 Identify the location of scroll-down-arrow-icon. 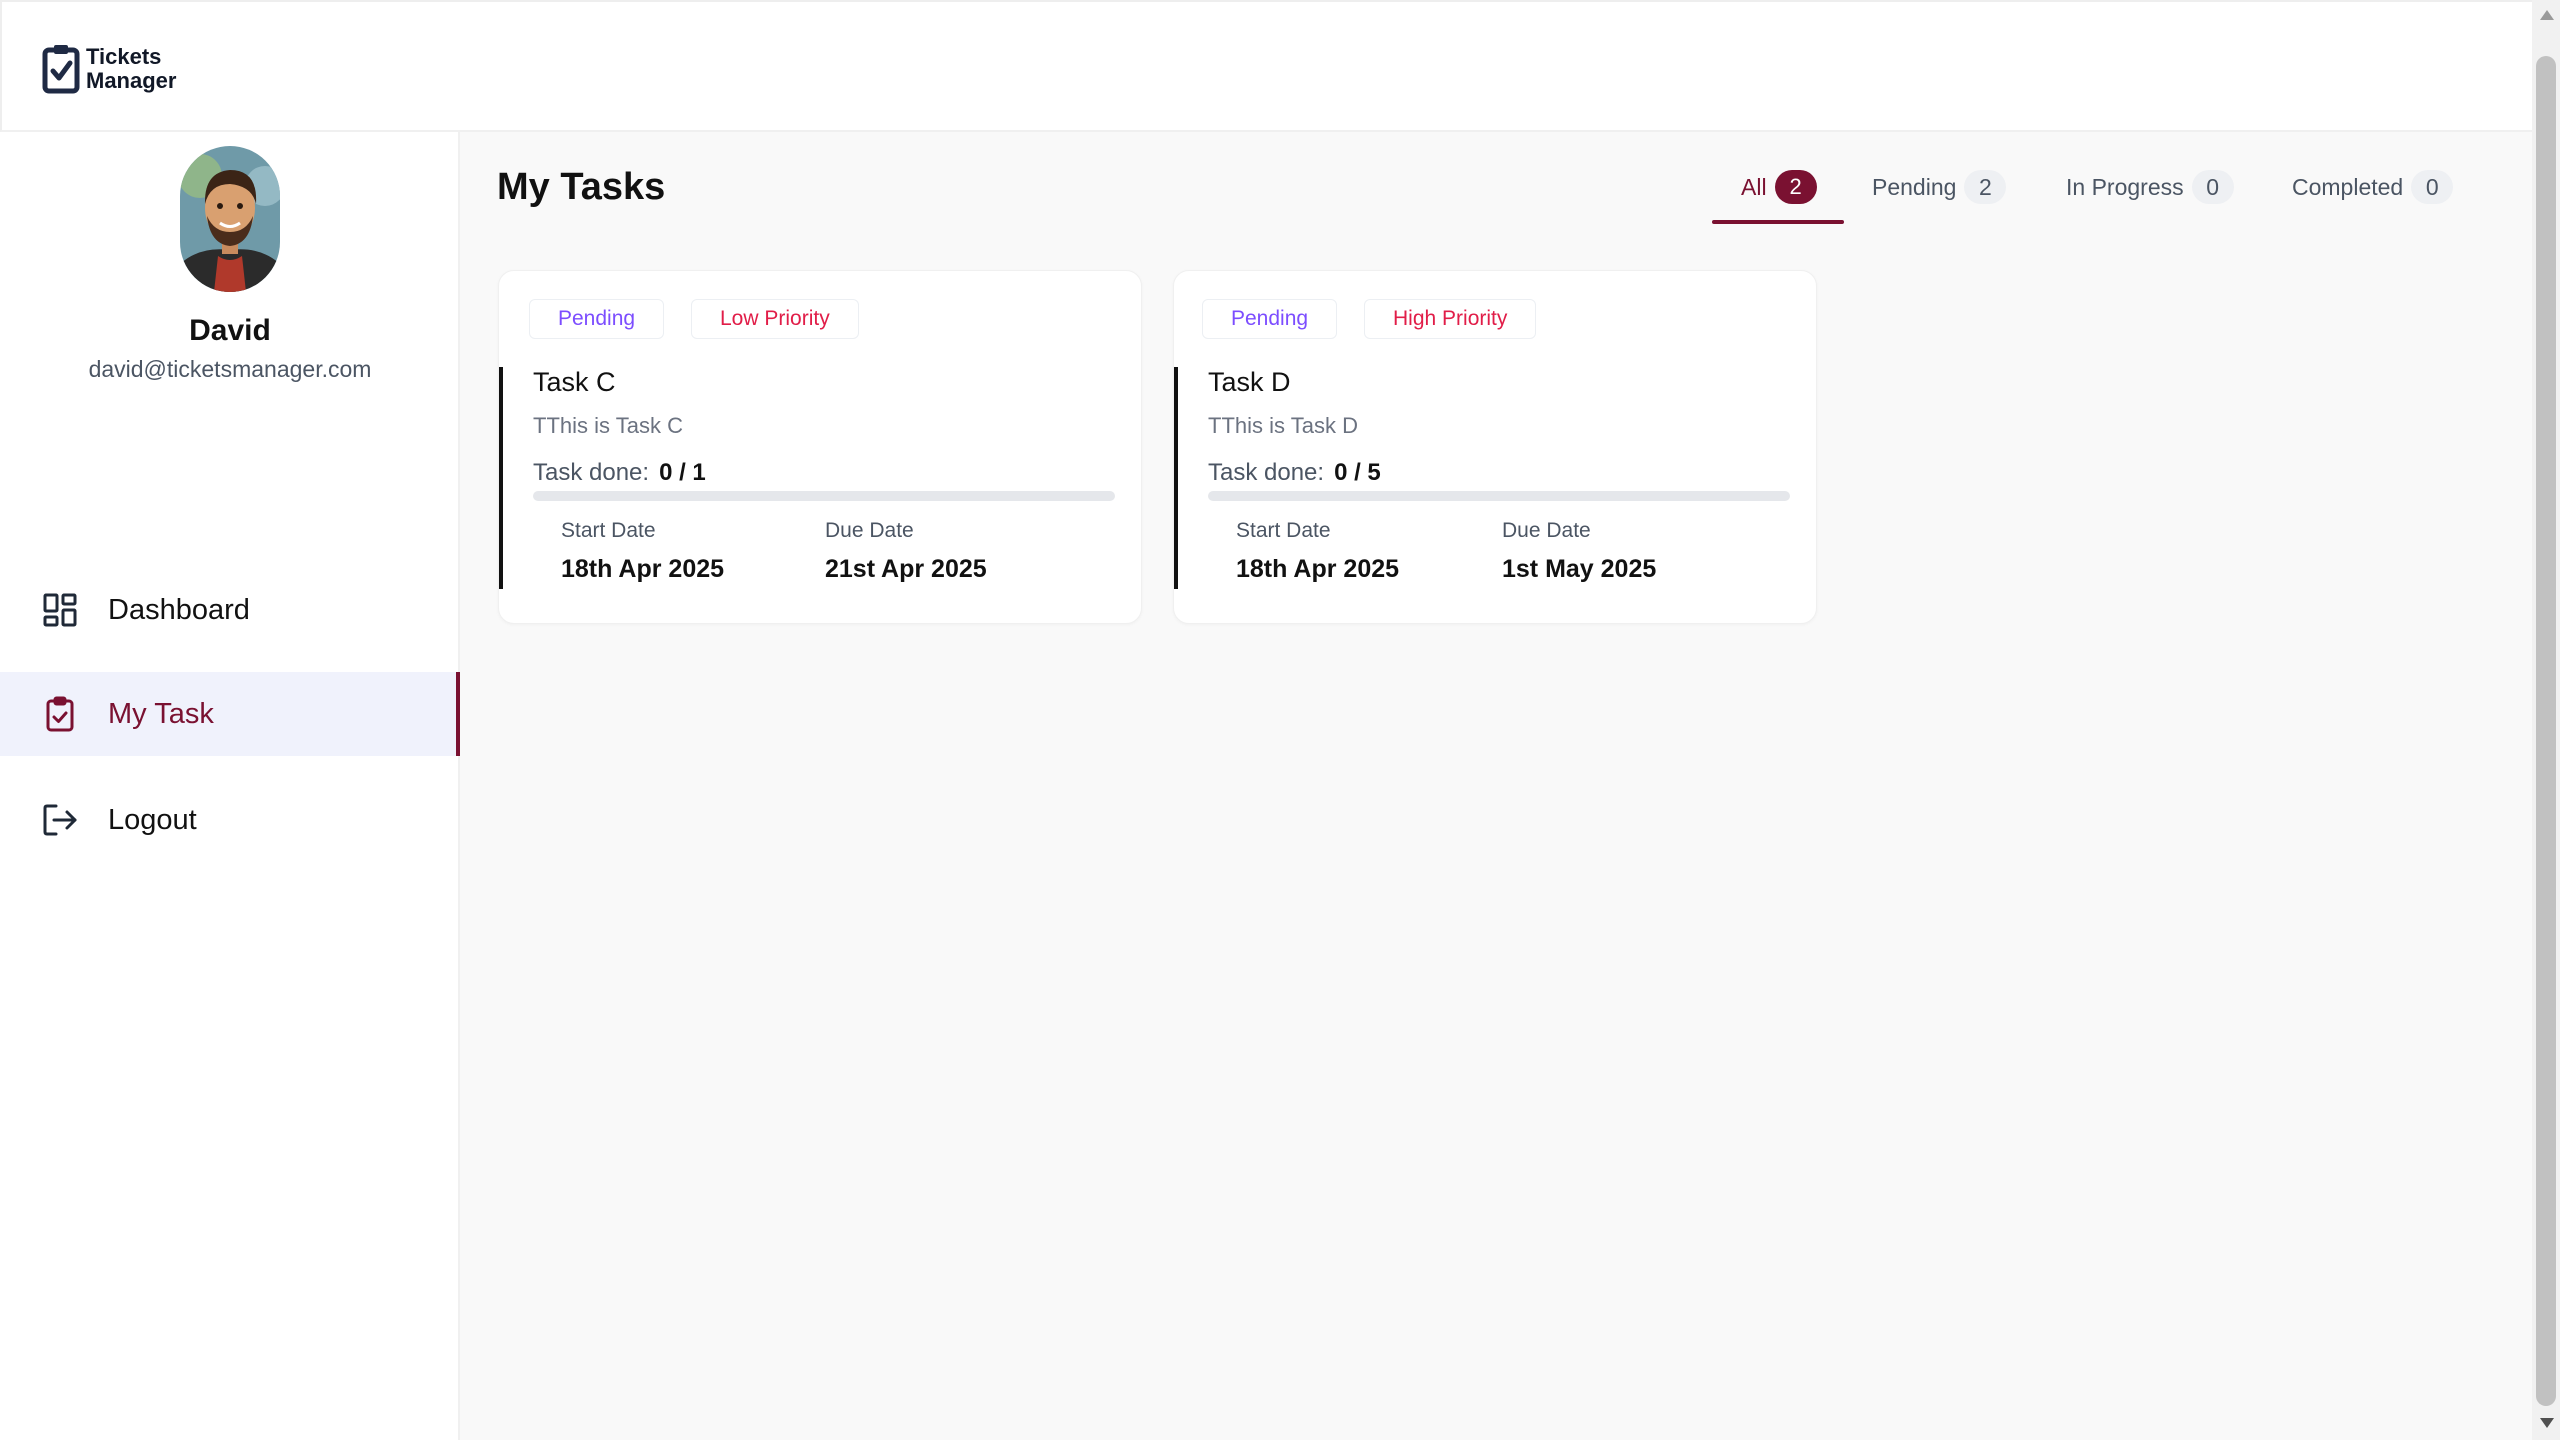
(2547, 1423).